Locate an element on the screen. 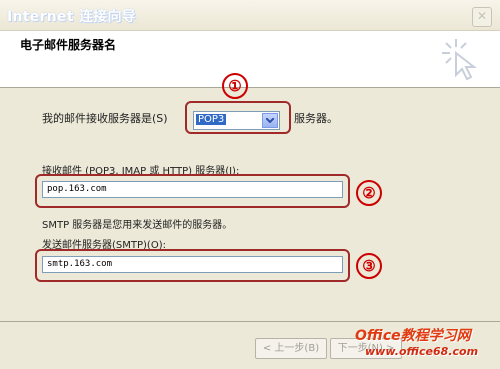 This screenshot has width=500, height=369. close-button: ✕ is located at coordinates (482, 17).